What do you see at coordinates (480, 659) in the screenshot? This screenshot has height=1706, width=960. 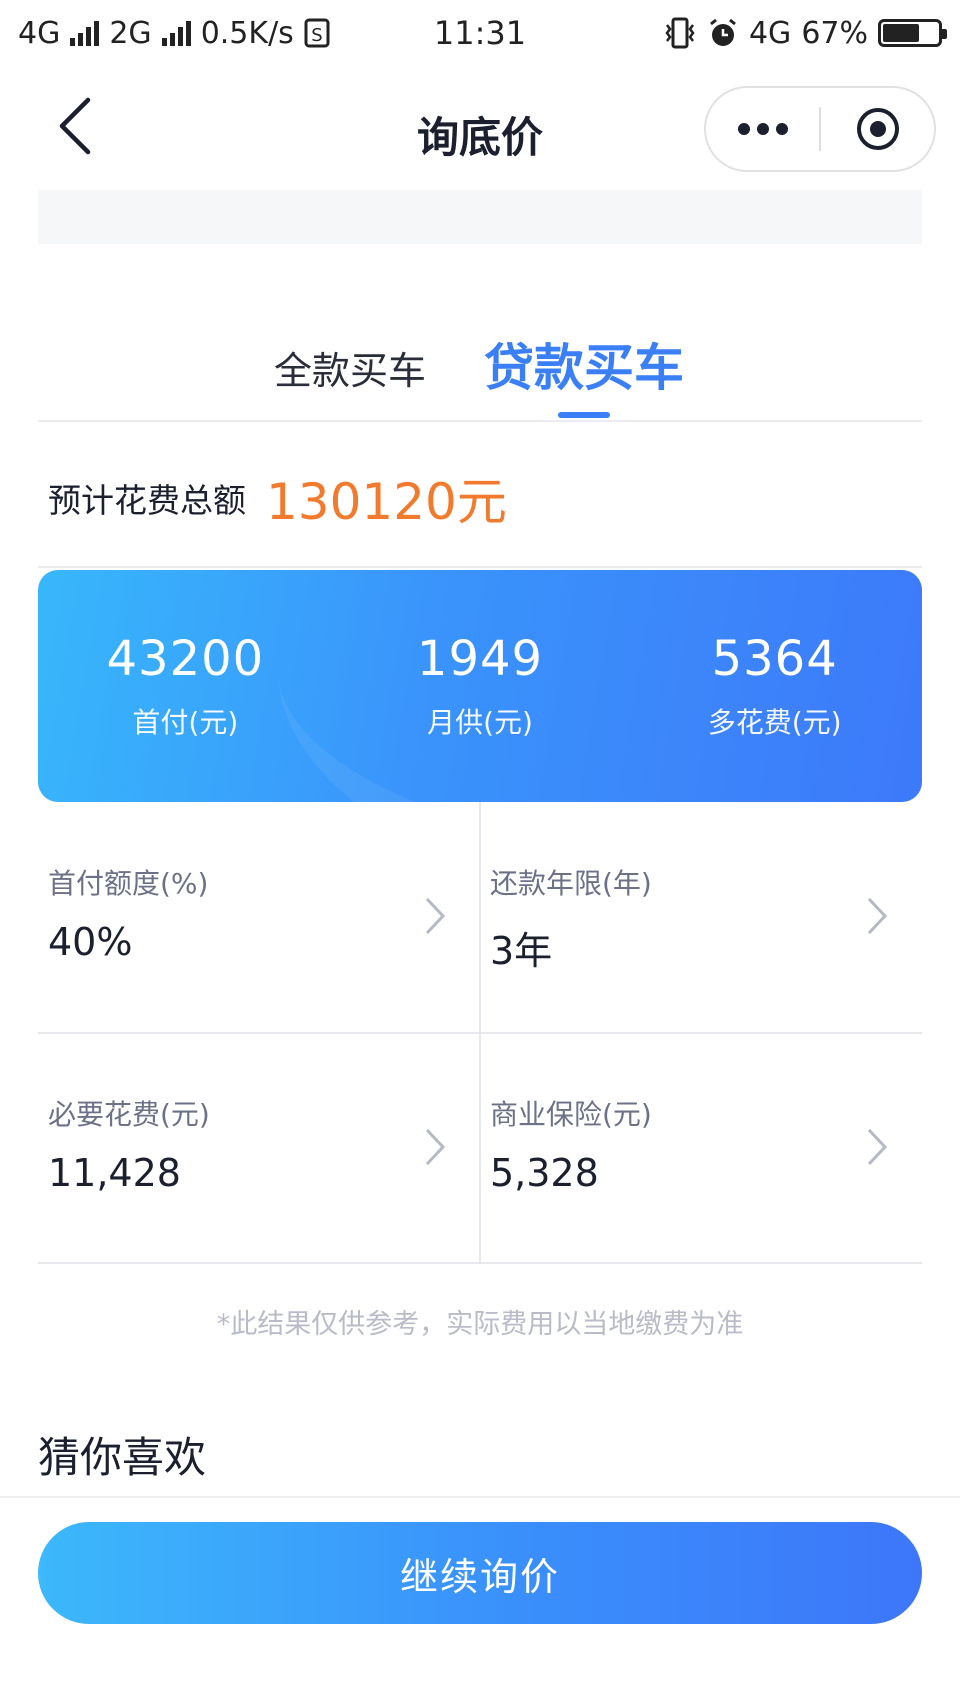 I see `monthly-payment-value: 1949` at bounding box center [480, 659].